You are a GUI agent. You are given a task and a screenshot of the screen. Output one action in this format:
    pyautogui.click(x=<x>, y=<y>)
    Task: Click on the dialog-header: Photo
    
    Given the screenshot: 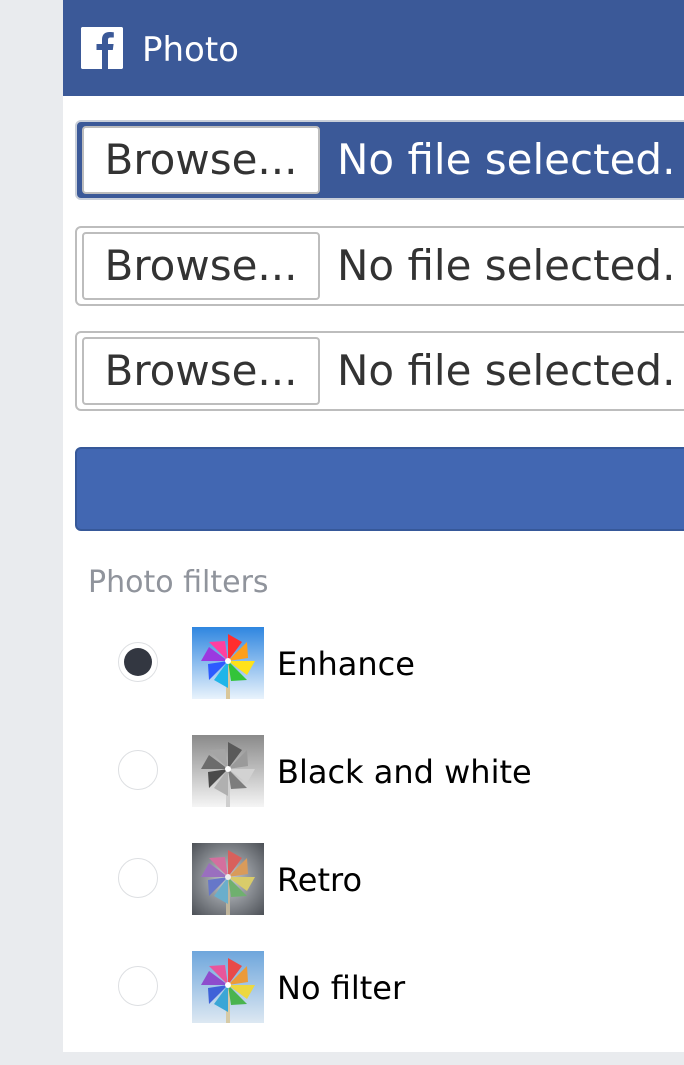 What is the action you would take?
    pyautogui.click(x=373, y=48)
    